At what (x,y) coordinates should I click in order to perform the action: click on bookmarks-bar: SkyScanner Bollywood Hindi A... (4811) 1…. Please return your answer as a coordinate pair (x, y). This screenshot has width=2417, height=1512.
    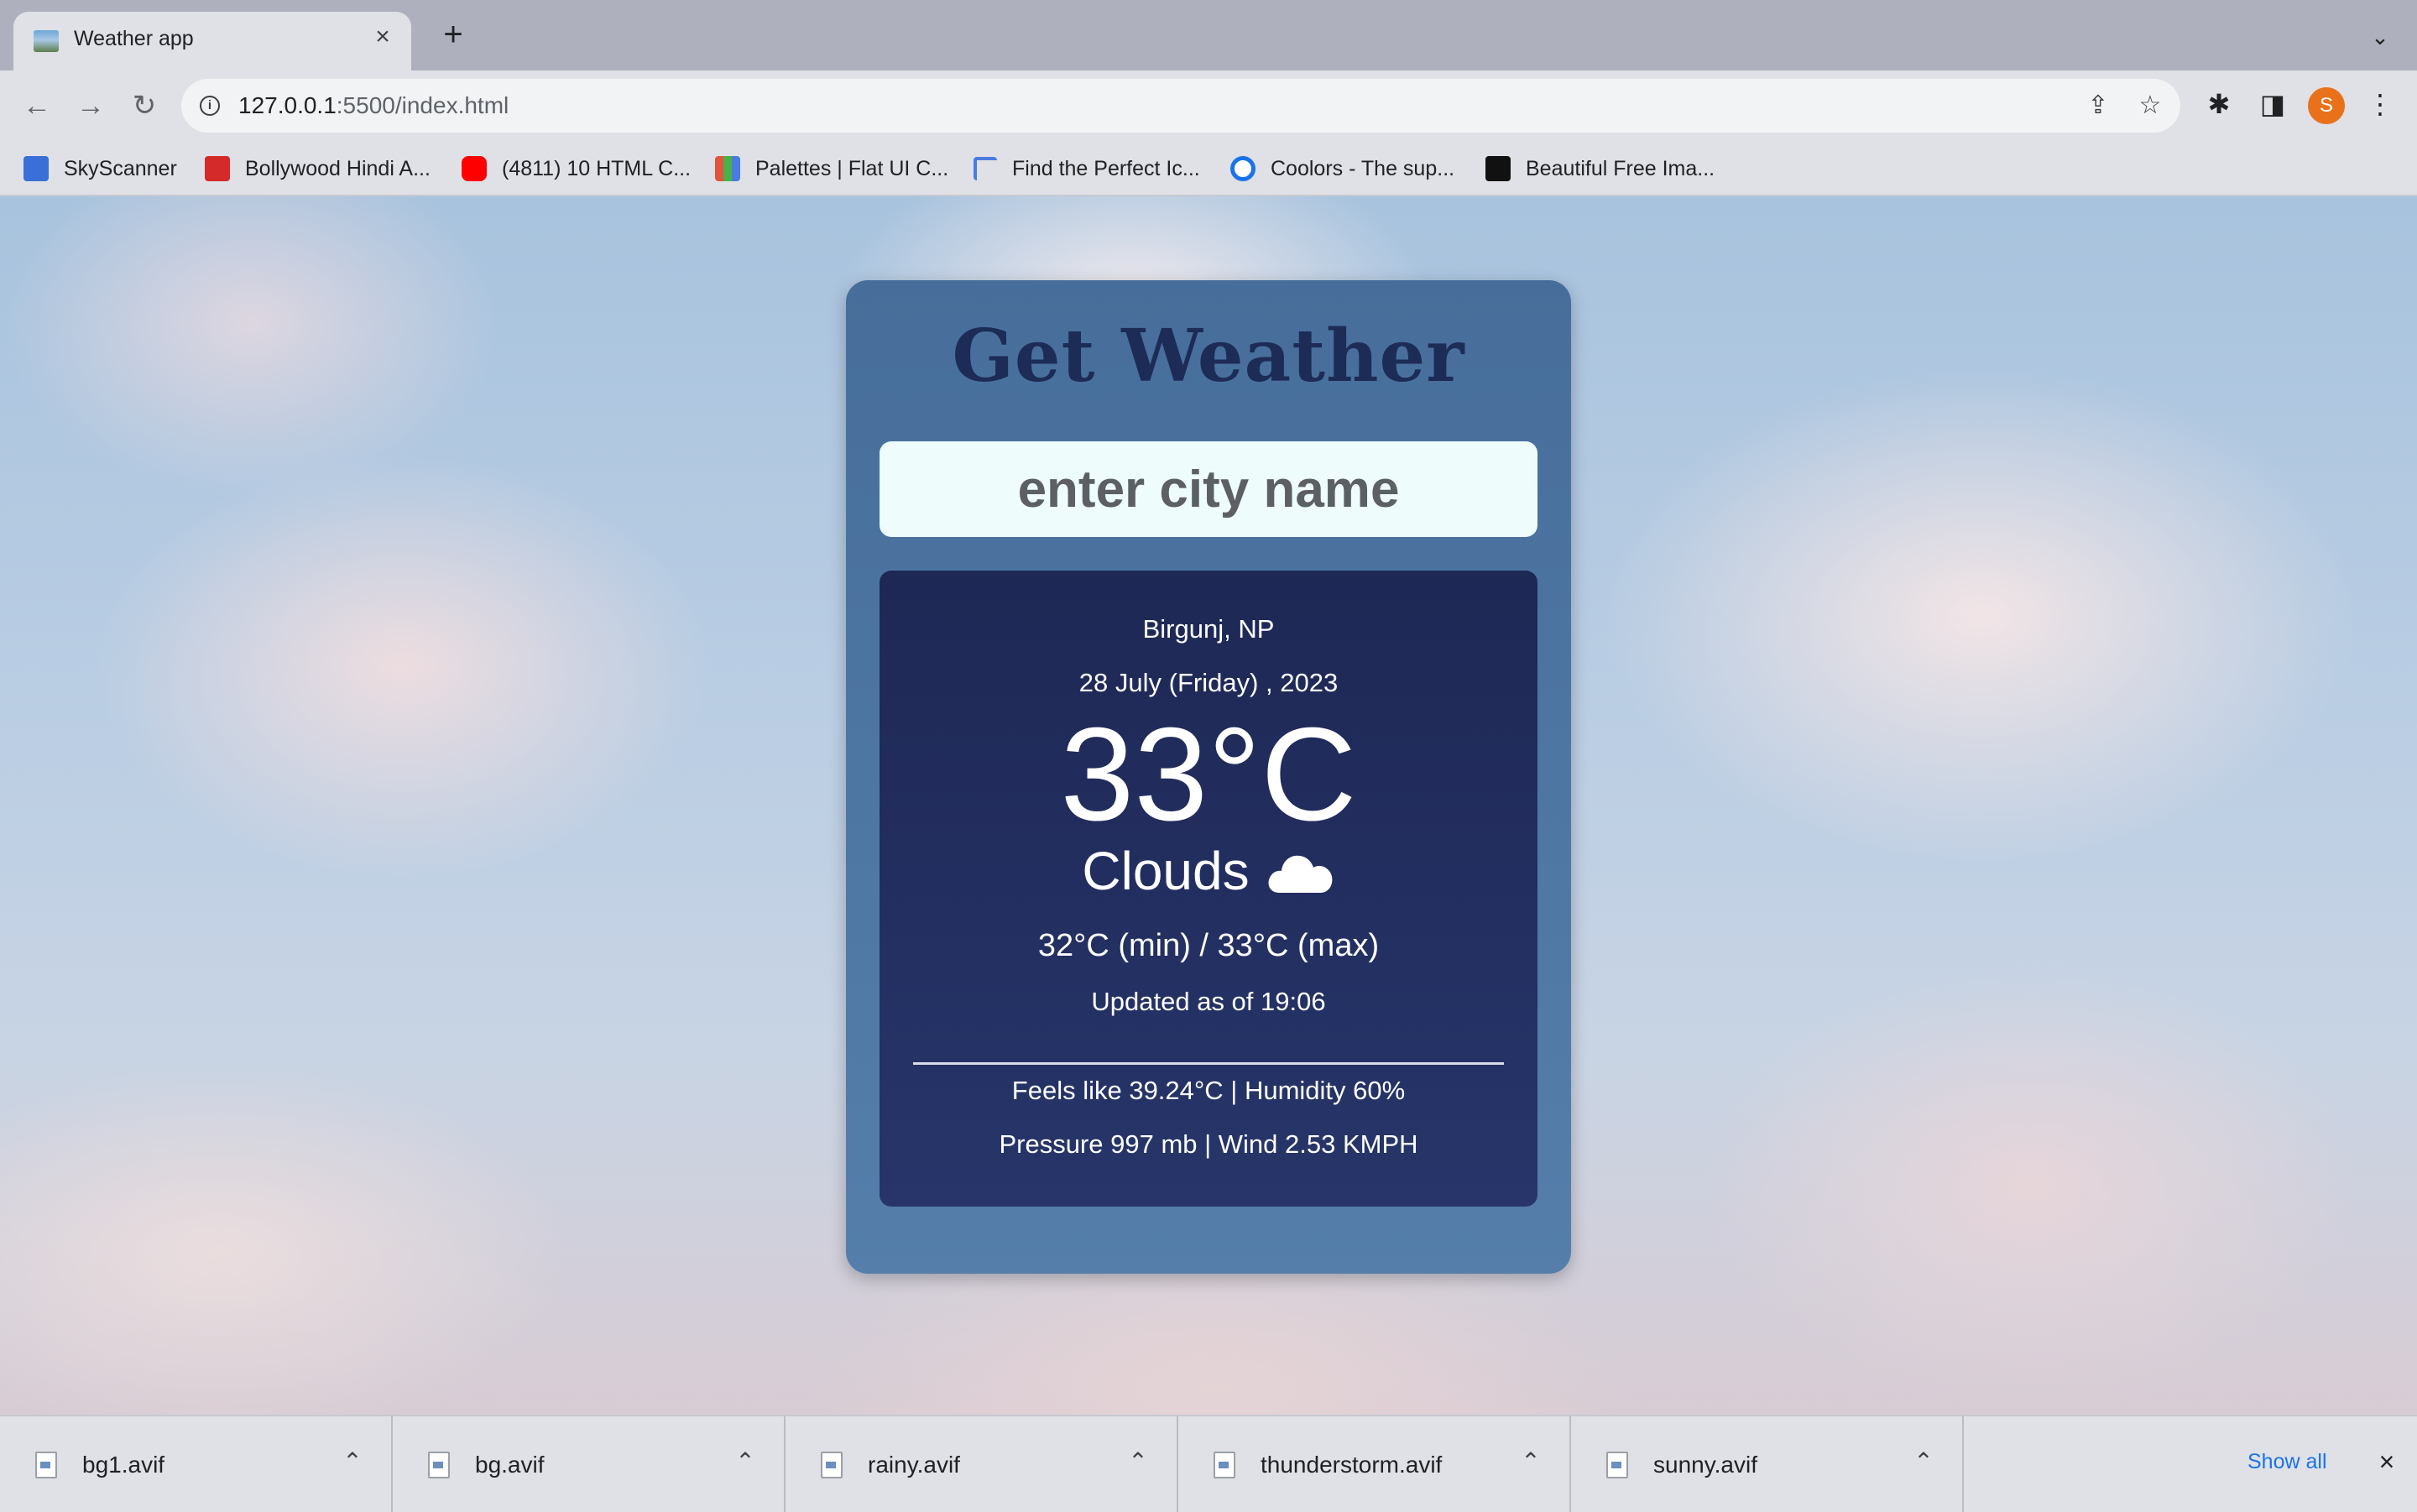
    Looking at the image, I should click on (1208, 168).